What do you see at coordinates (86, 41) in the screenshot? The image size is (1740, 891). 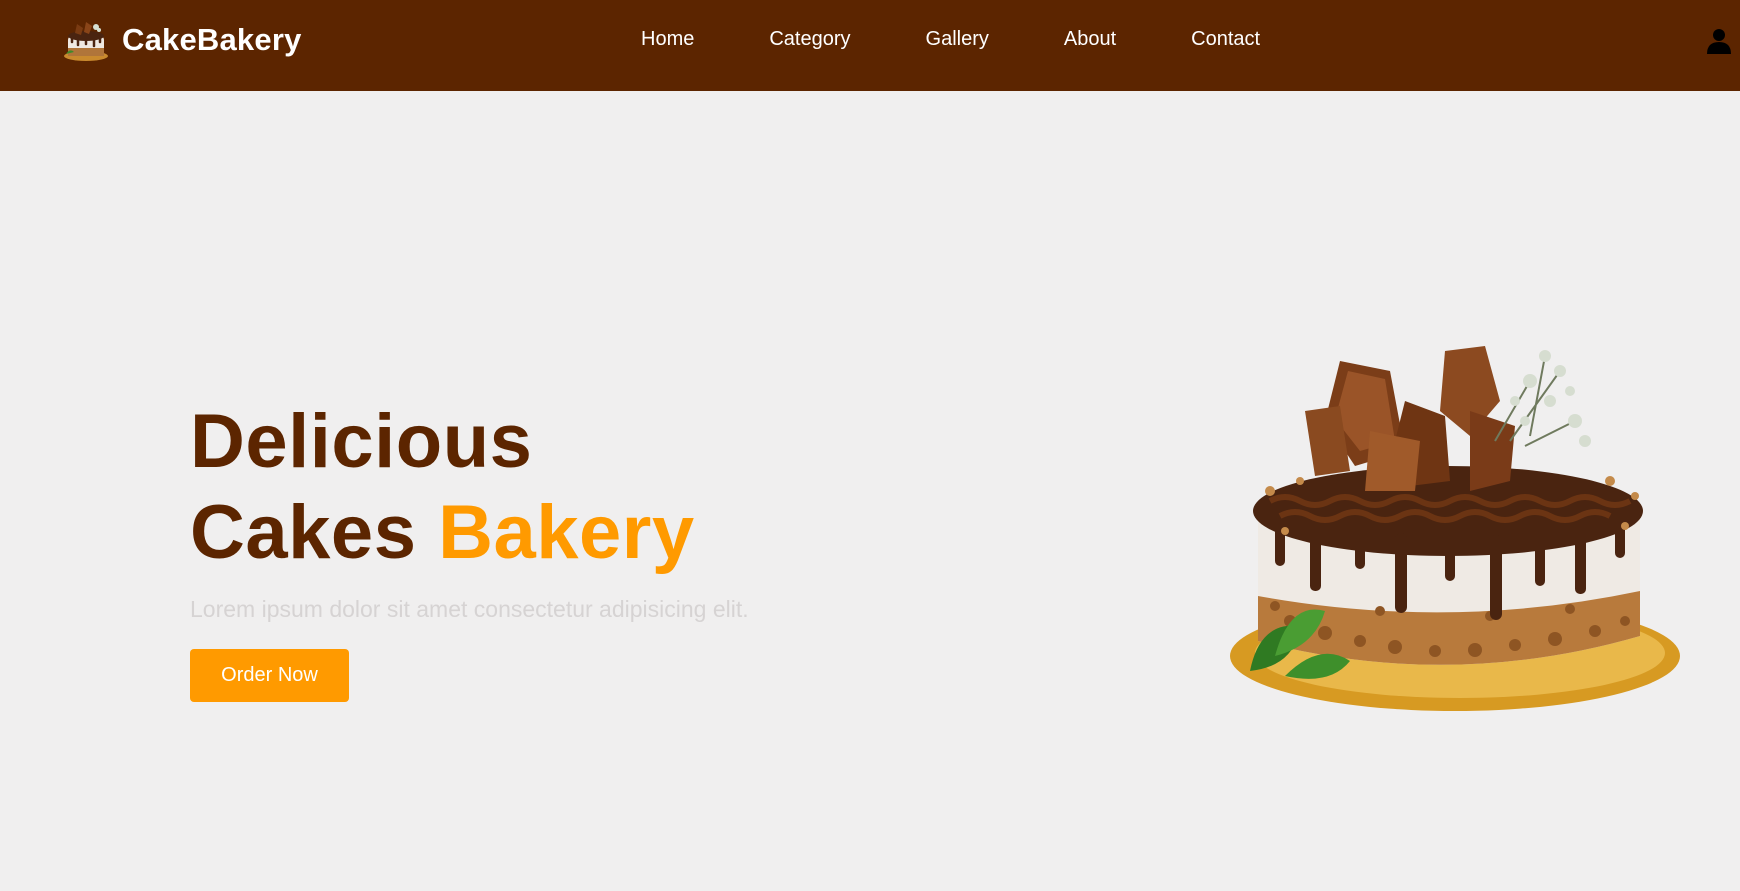 I see `cake-logo-icon` at bounding box center [86, 41].